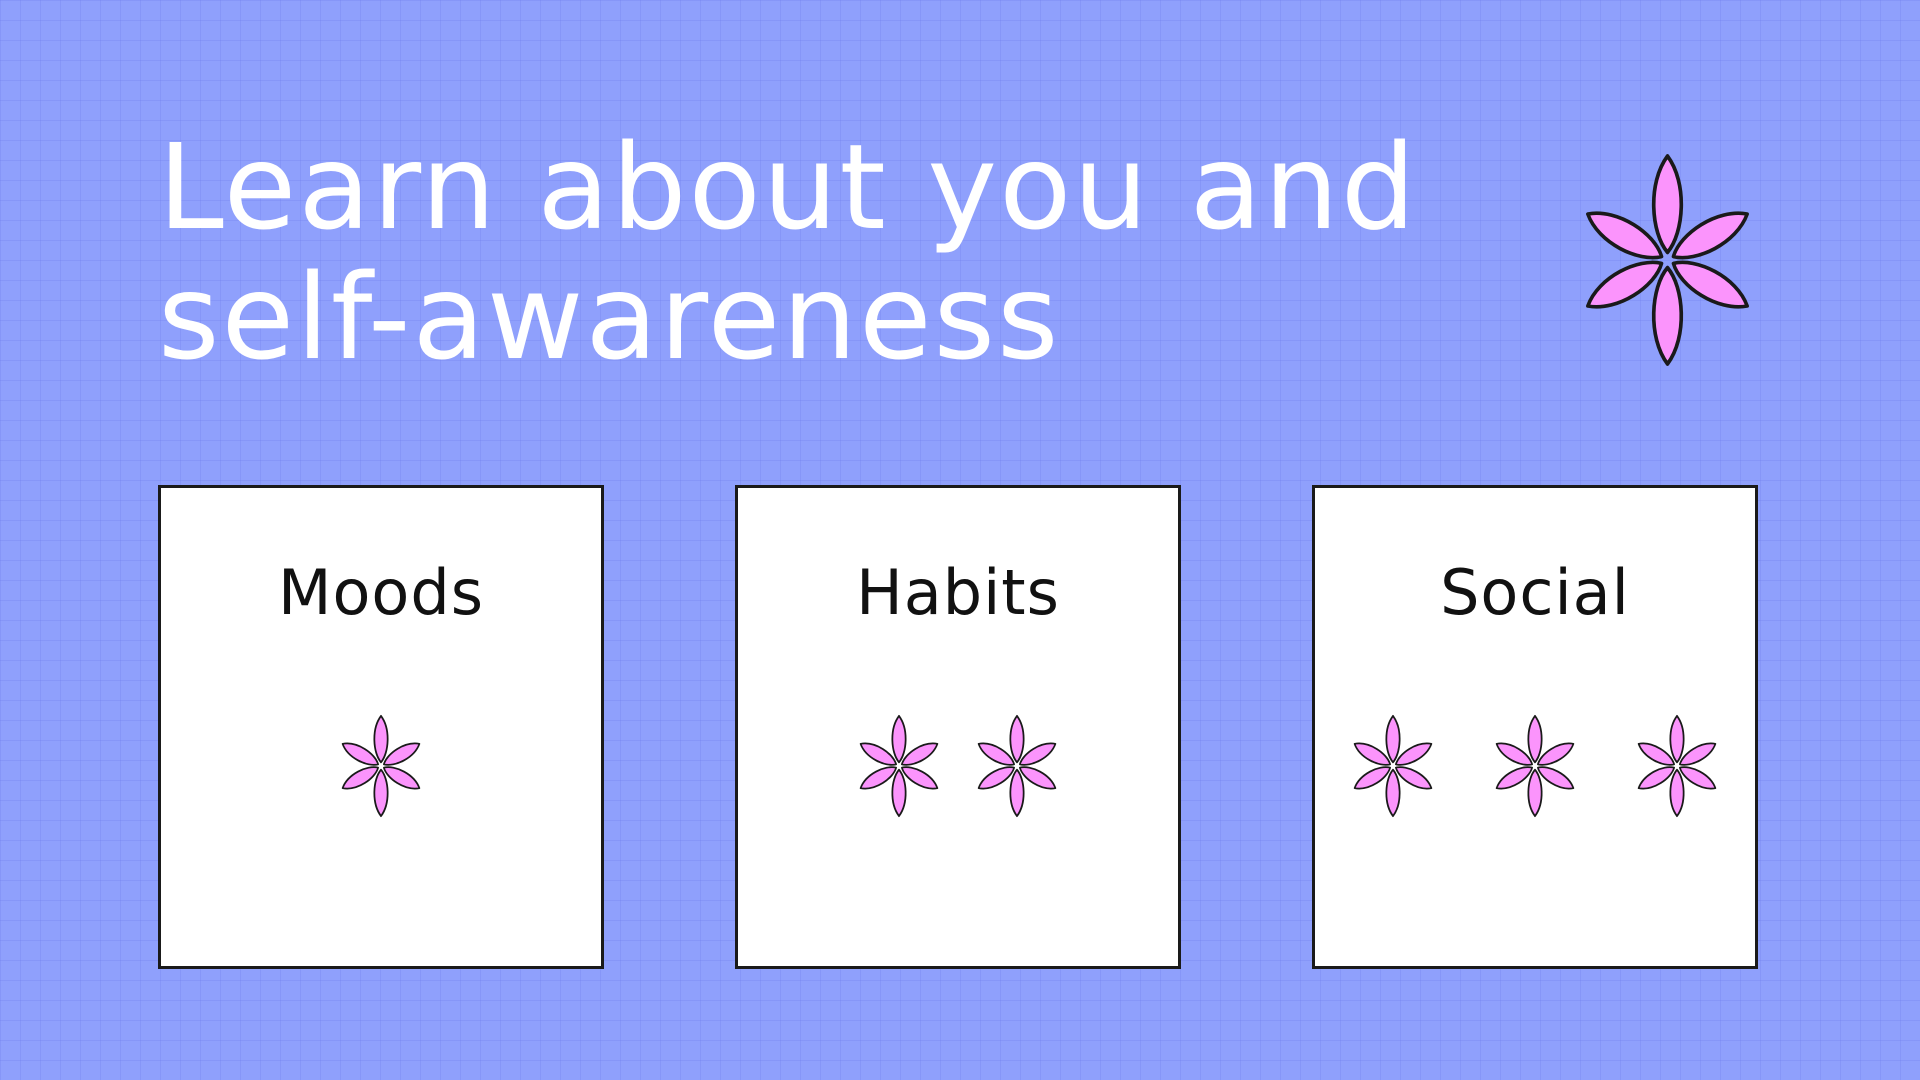  What do you see at coordinates (1535, 592) in the screenshot?
I see `card-title: Social` at bounding box center [1535, 592].